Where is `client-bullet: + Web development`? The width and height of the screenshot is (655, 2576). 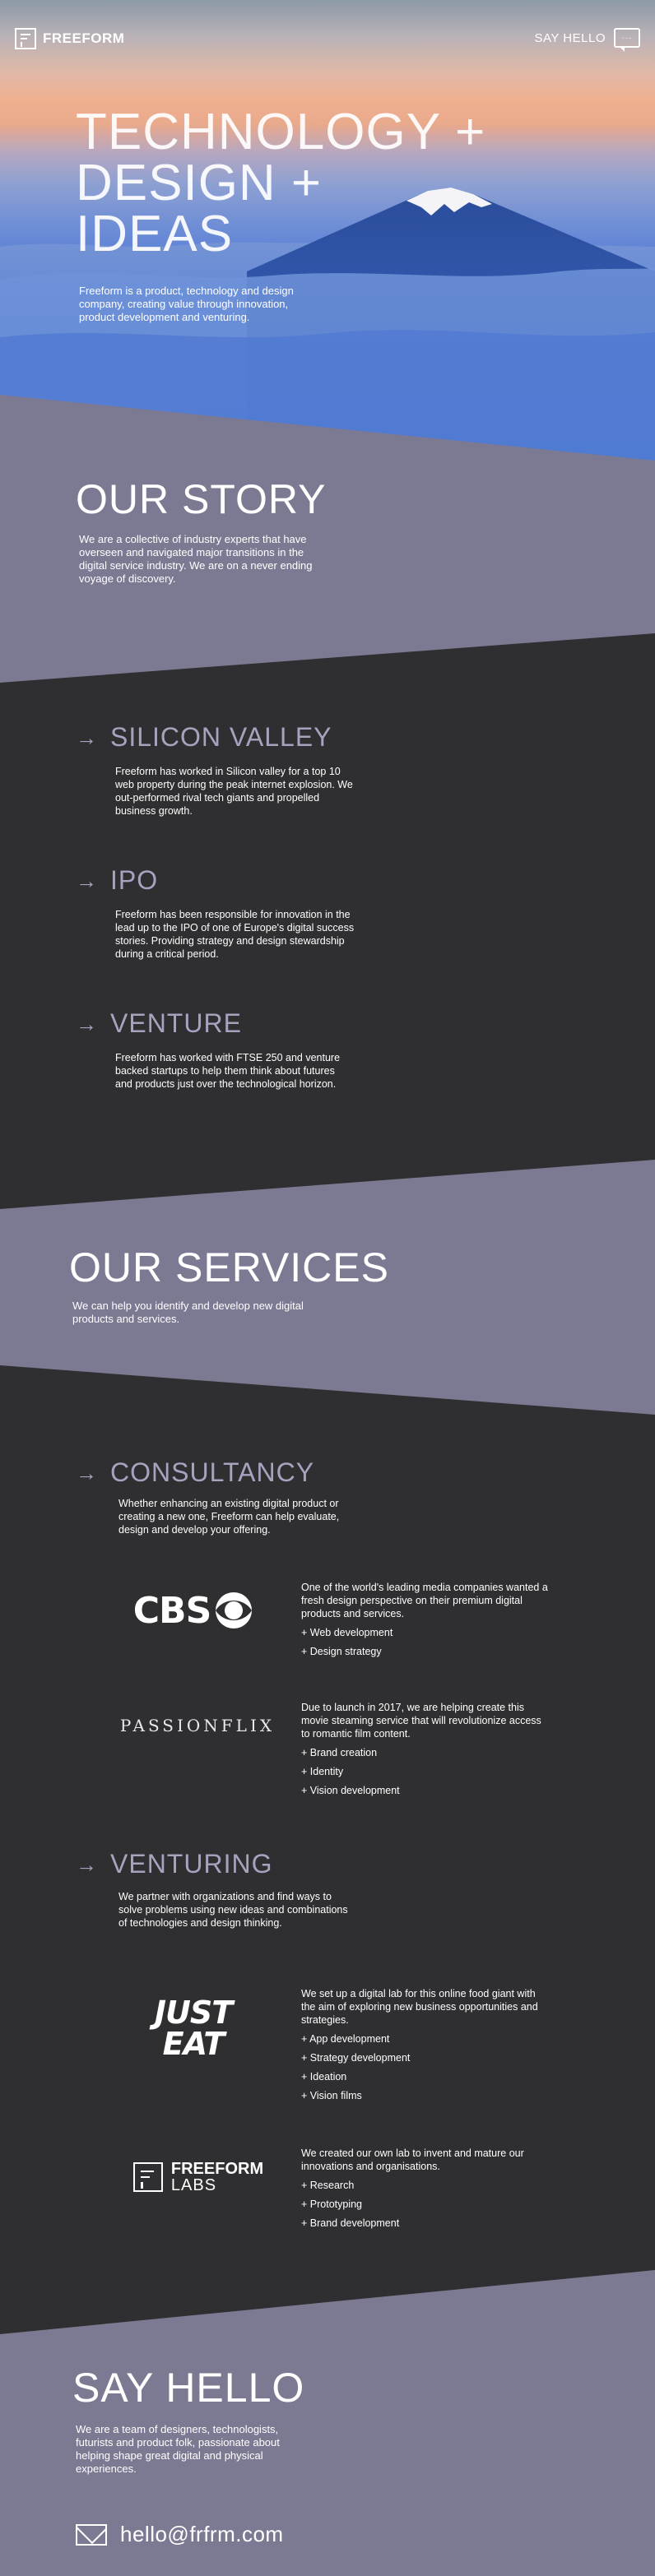 client-bullet: + Web development is located at coordinates (347, 1633).